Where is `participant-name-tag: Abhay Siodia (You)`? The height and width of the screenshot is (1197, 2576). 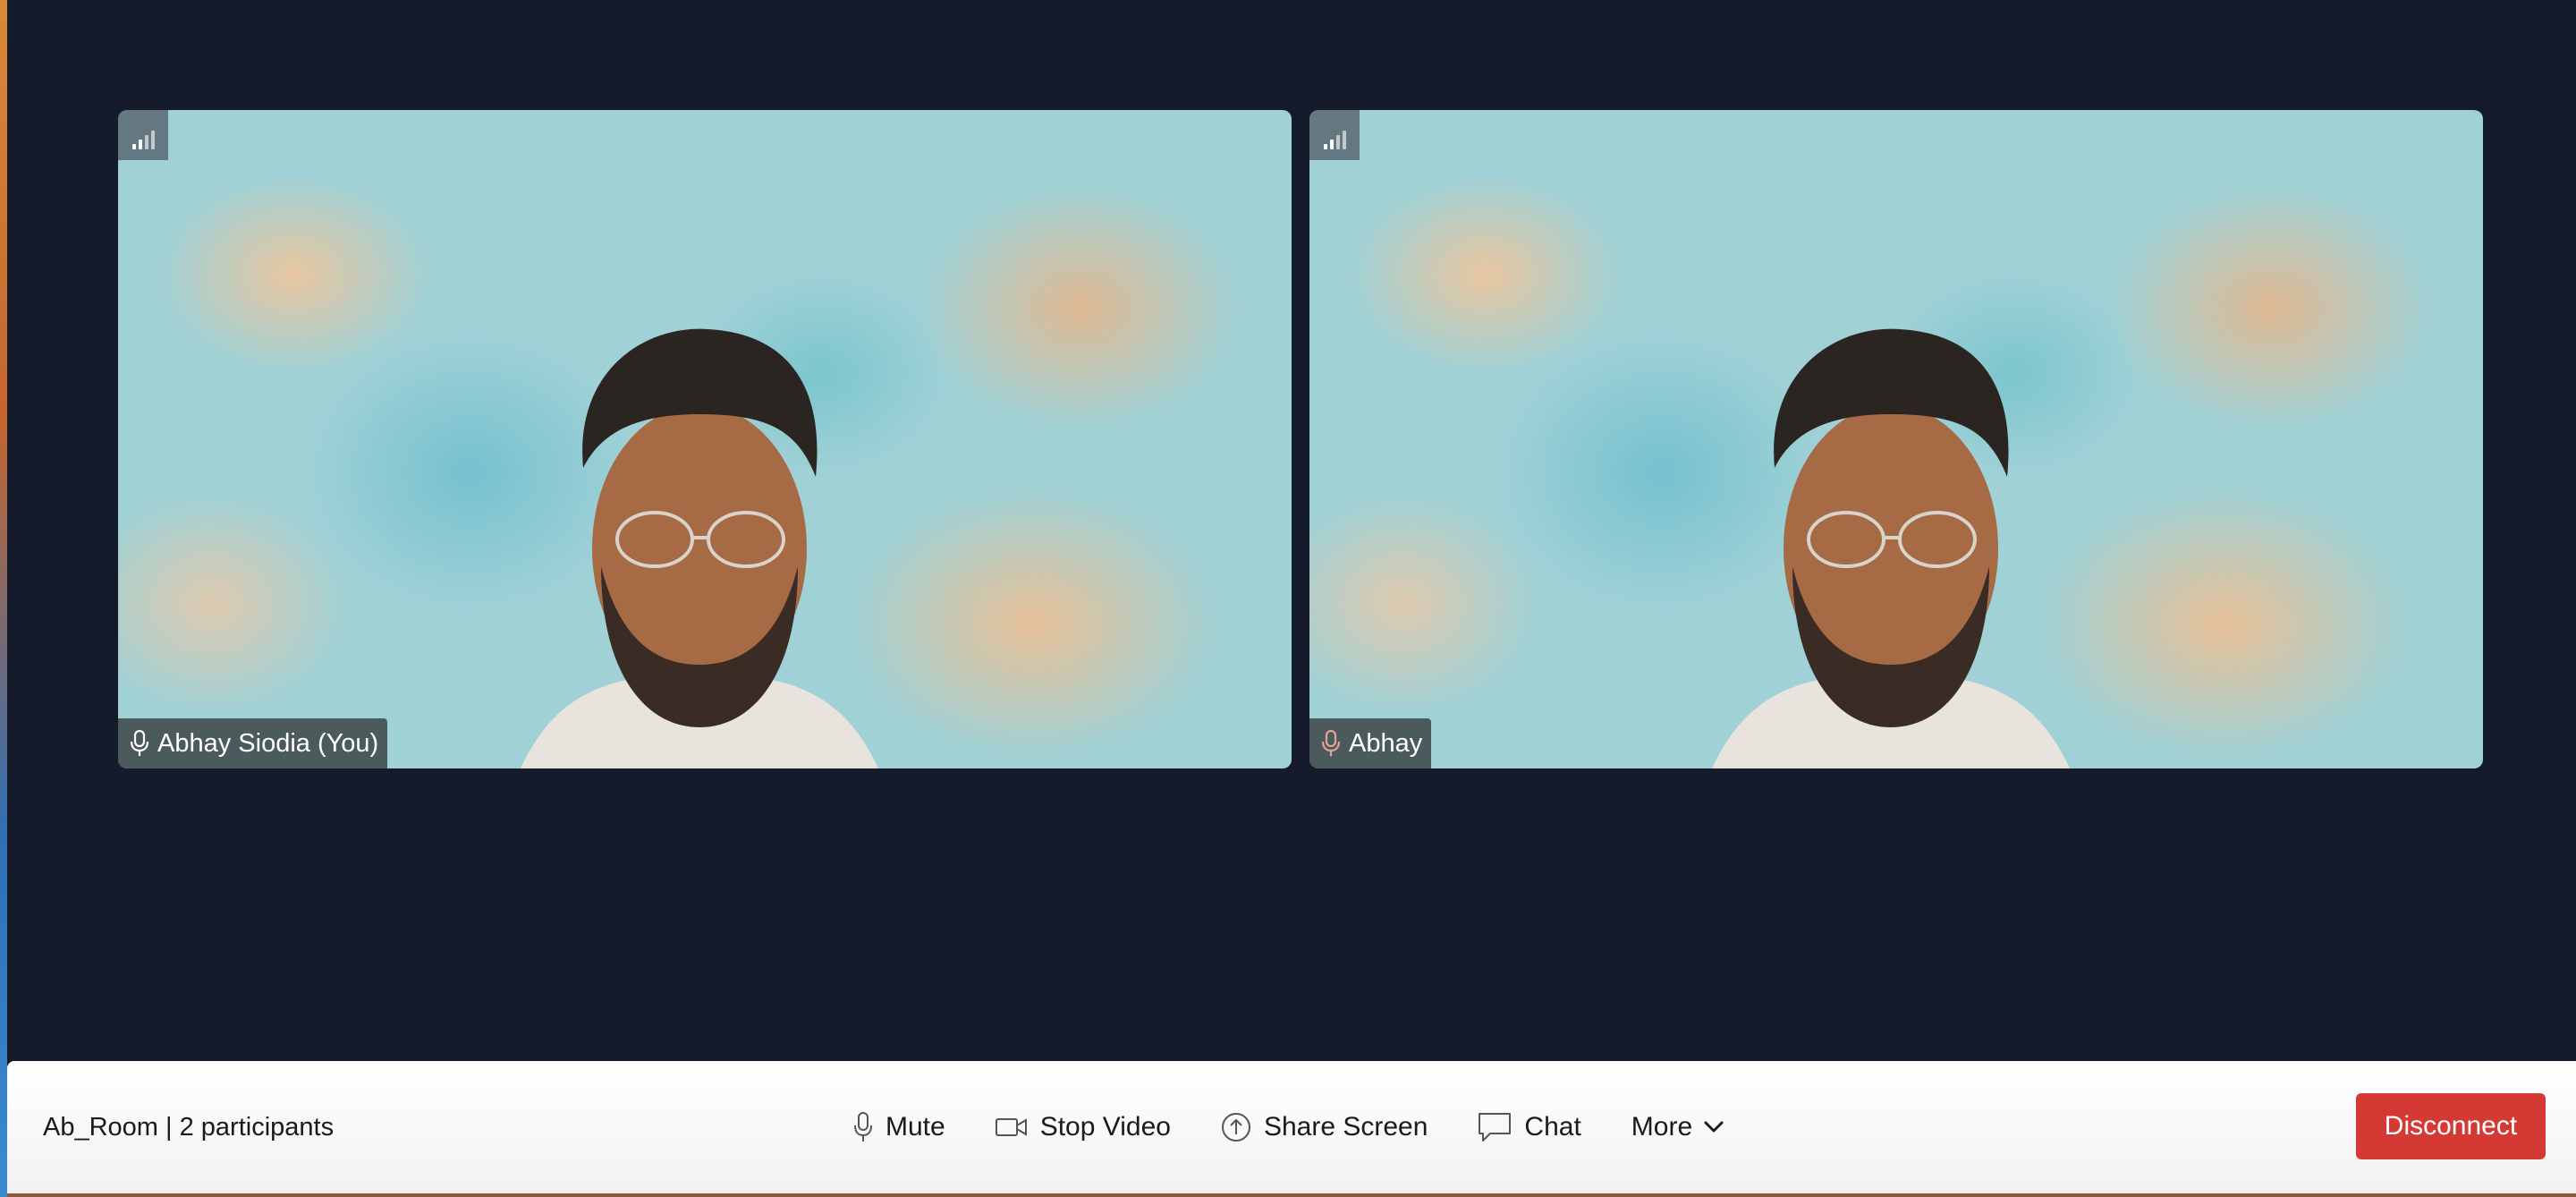 participant-name-tag: Abhay Siodia (You) is located at coordinates (253, 743).